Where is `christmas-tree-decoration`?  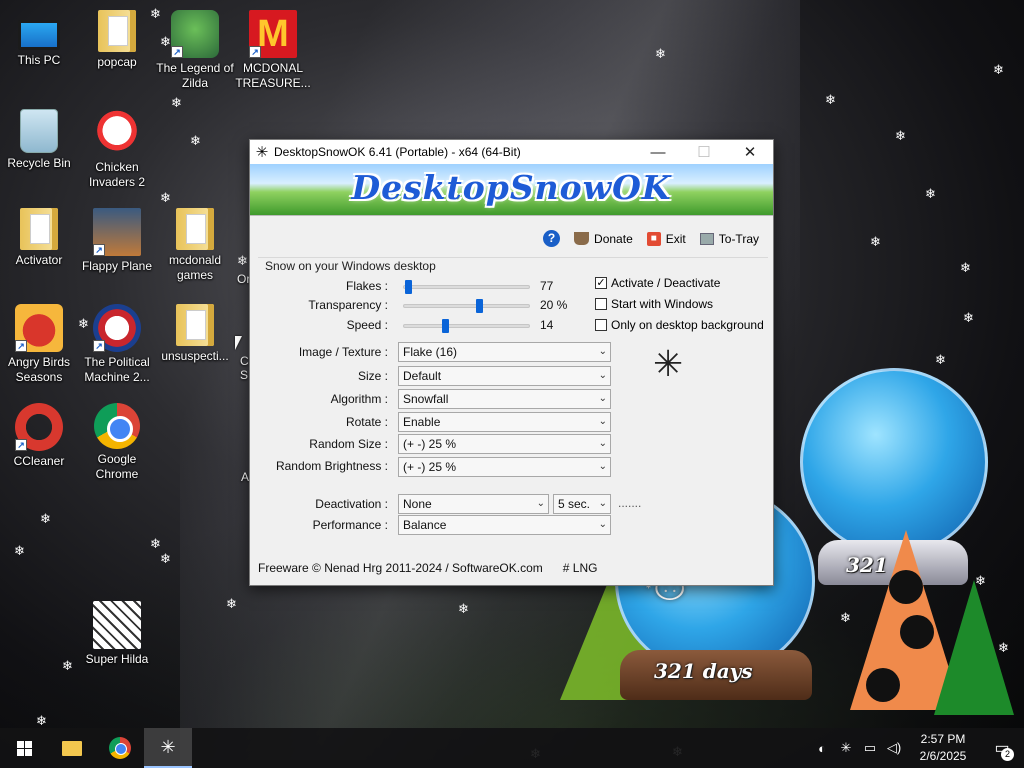
christmas-tree-decoration is located at coordinates (974, 647).